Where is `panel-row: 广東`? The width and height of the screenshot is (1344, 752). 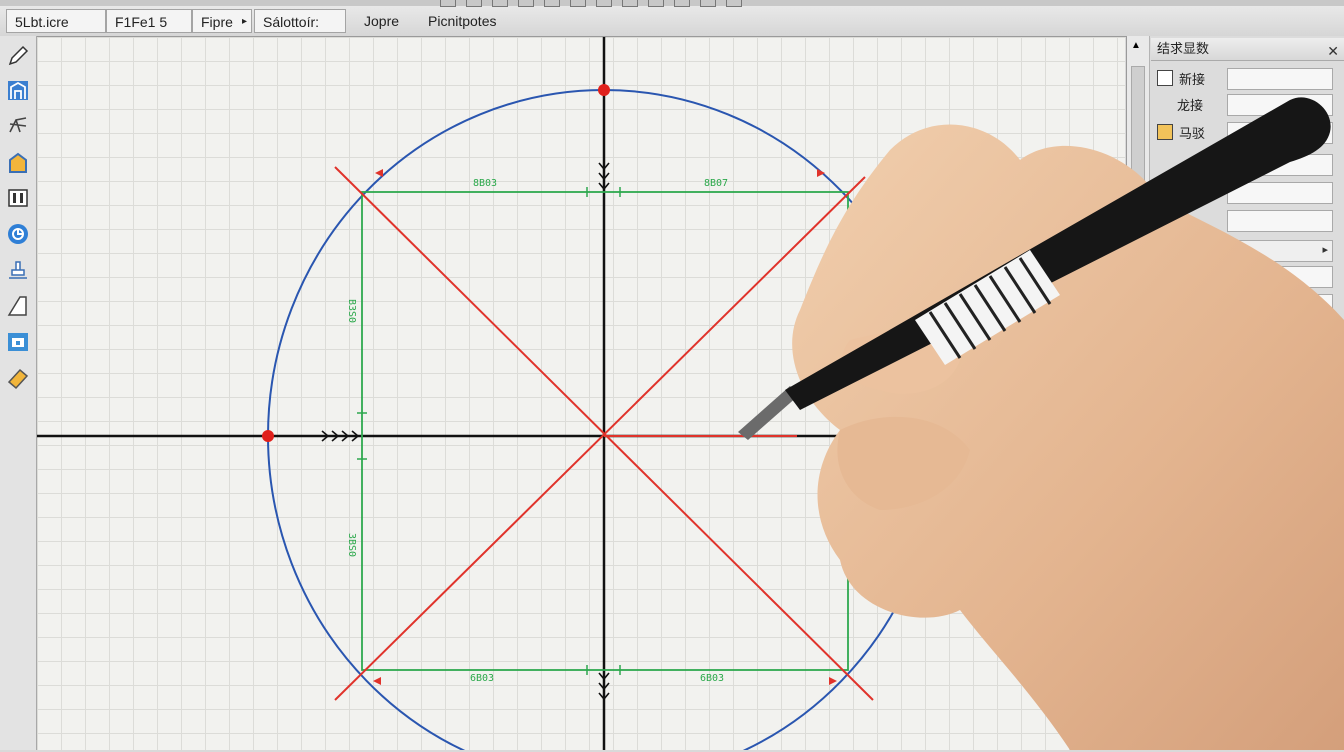
panel-row: 广東 is located at coordinates (1182, 740).